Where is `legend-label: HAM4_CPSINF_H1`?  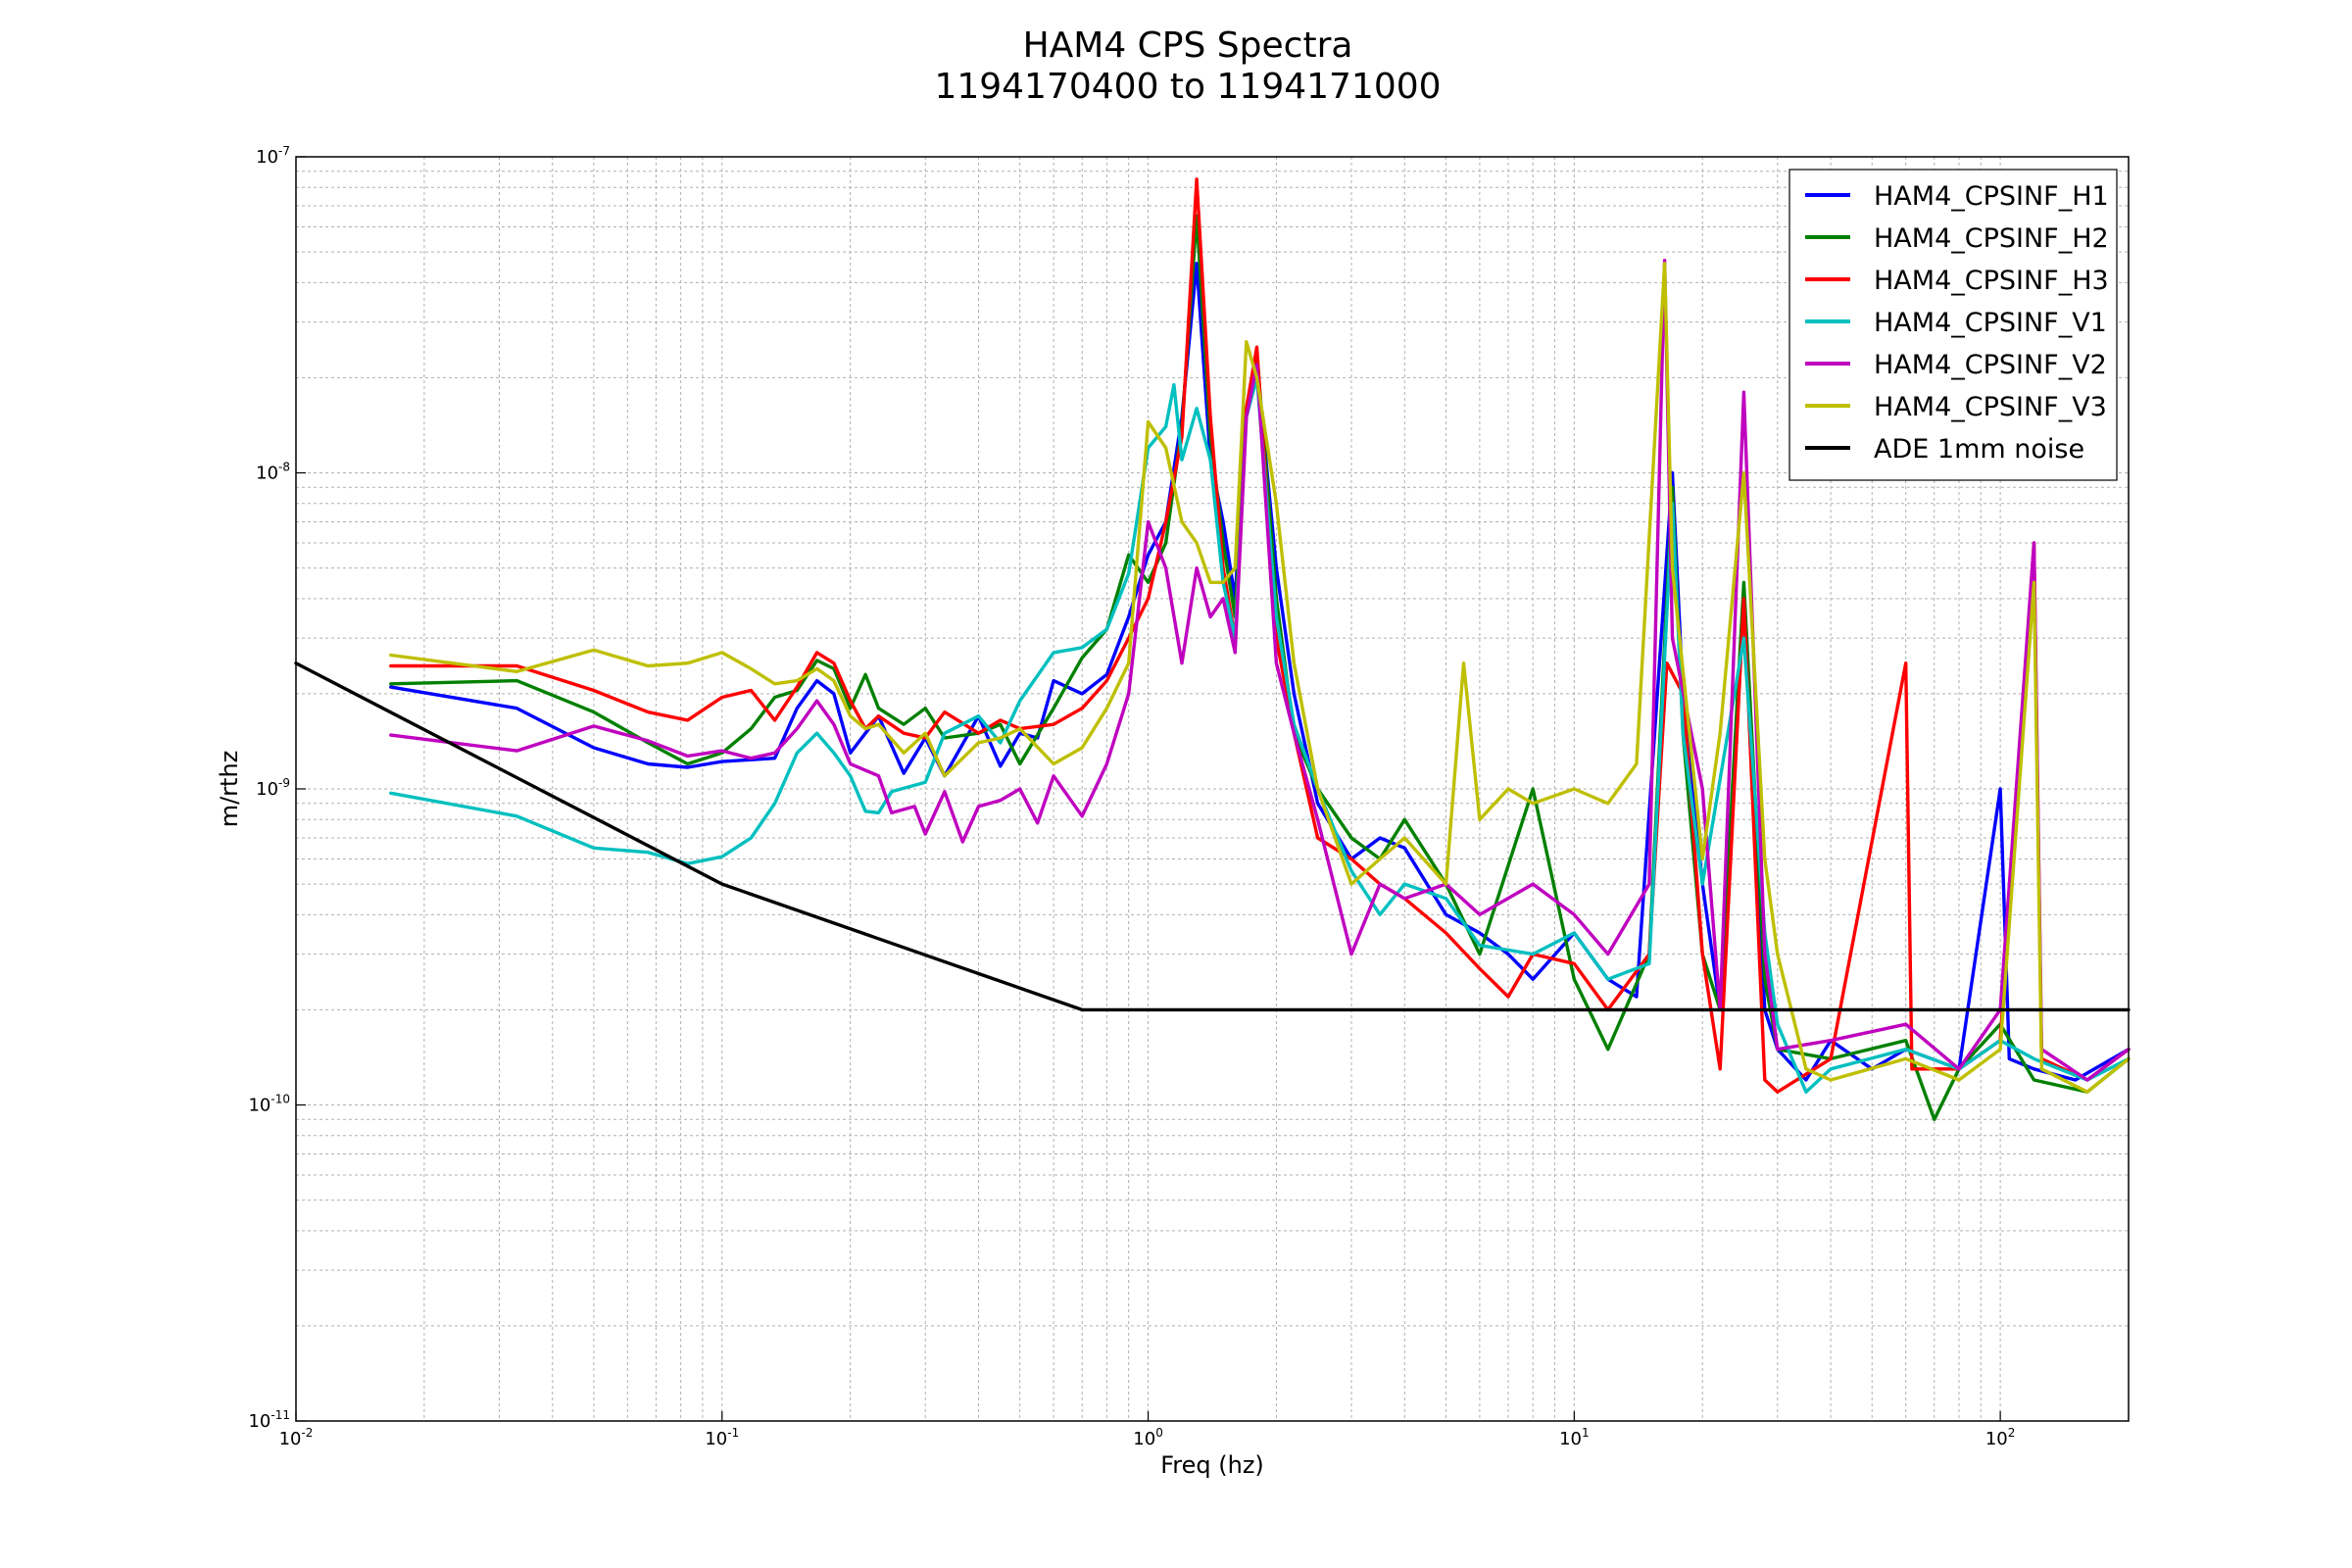
legend-label: HAM4_CPSINF_H1 is located at coordinates (1991, 196).